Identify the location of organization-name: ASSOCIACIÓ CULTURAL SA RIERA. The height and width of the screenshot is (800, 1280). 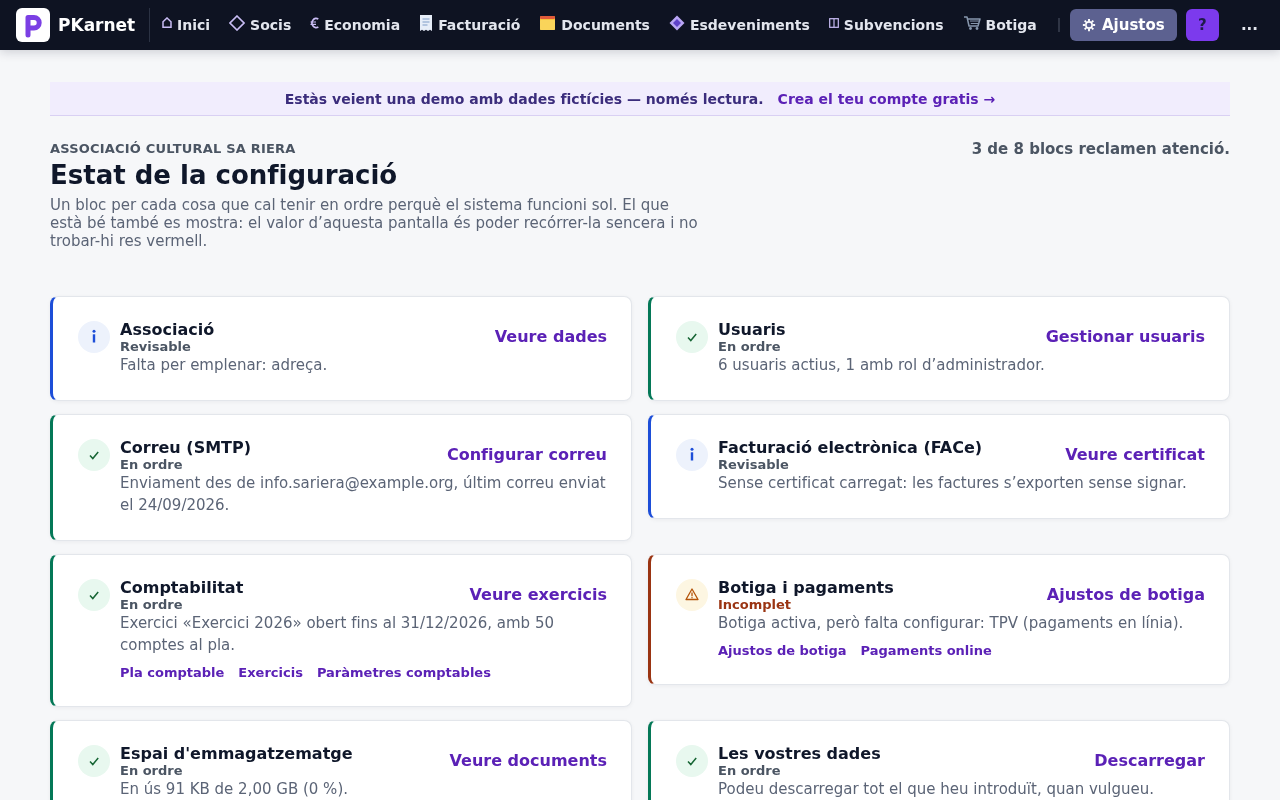
(173, 149).